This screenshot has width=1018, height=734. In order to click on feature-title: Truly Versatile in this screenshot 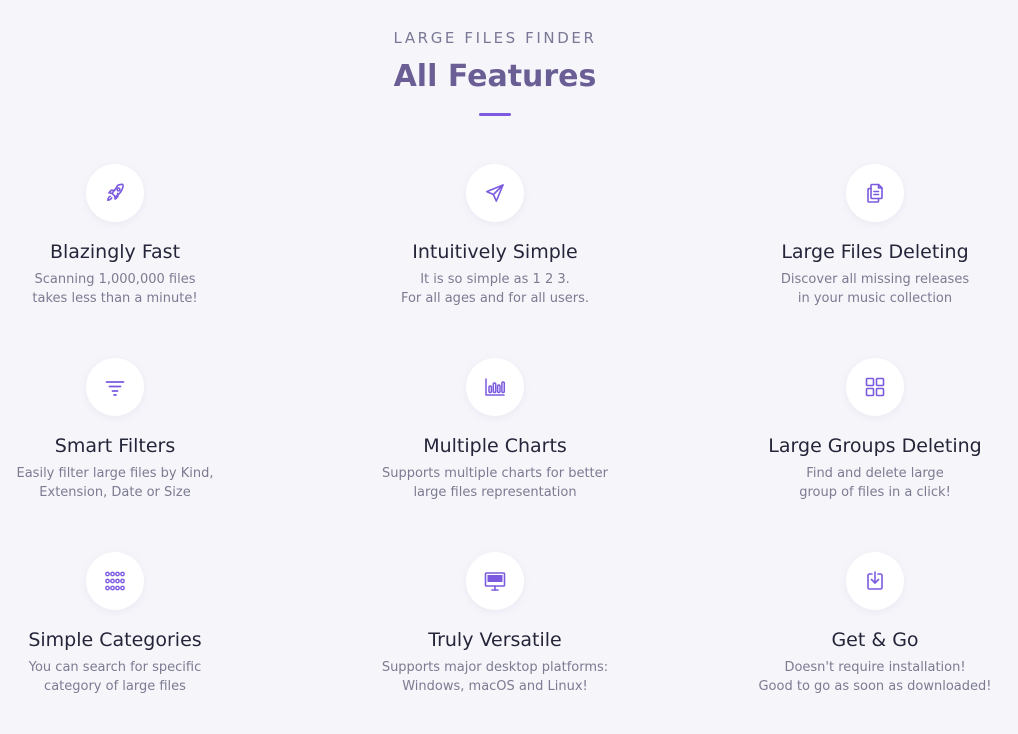, I will do `click(495, 640)`.